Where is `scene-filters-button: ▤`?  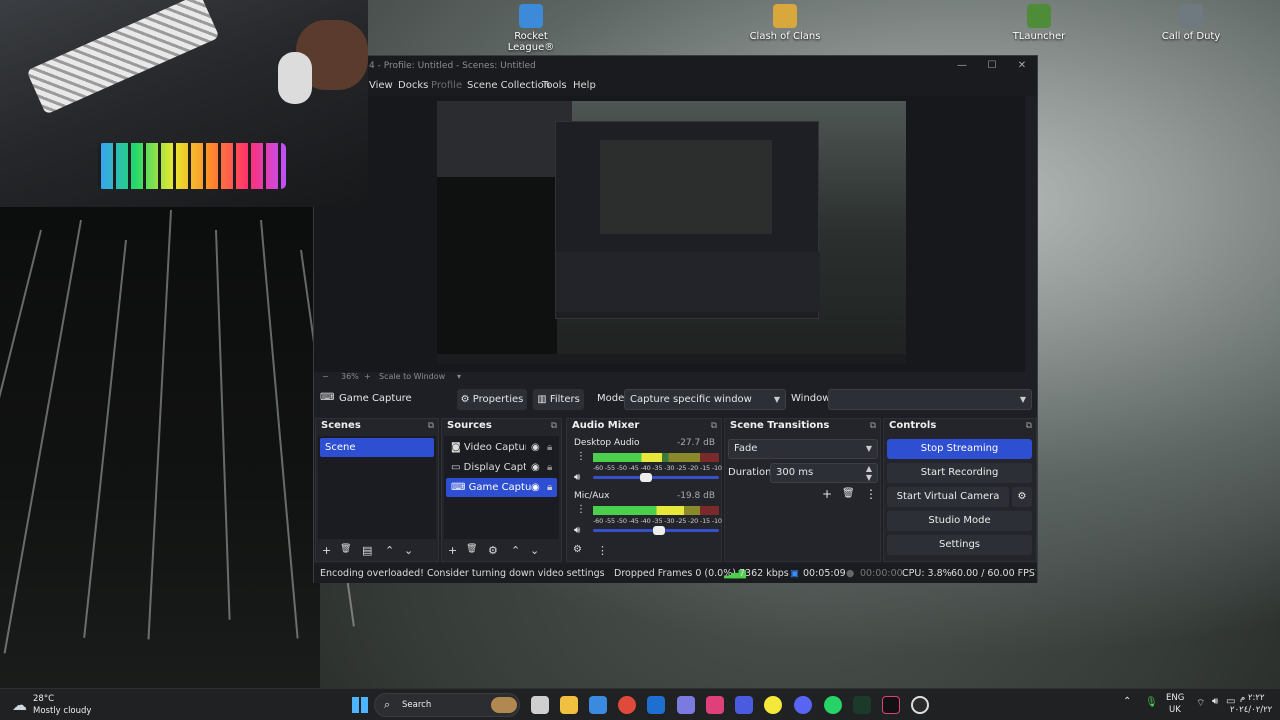 scene-filters-button: ▤ is located at coordinates (367, 550).